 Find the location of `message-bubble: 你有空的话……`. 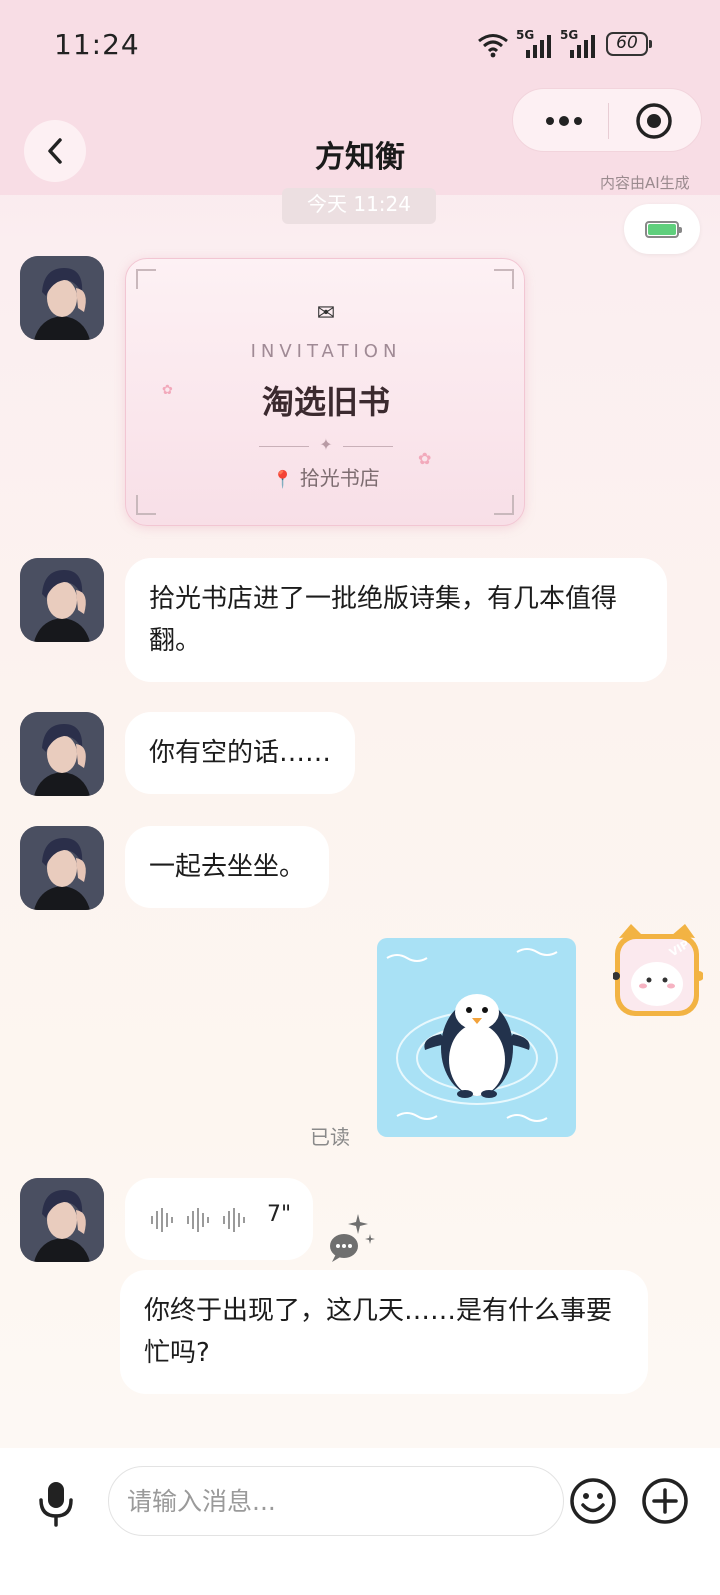

message-bubble: 你有空的话…… is located at coordinates (240, 753).